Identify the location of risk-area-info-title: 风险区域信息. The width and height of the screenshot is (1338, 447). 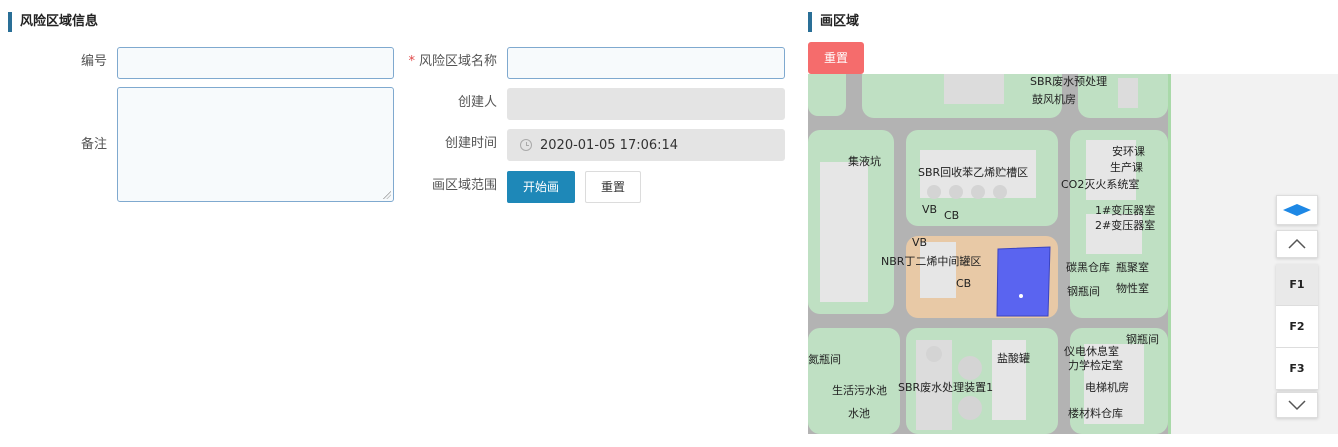
(53, 22).